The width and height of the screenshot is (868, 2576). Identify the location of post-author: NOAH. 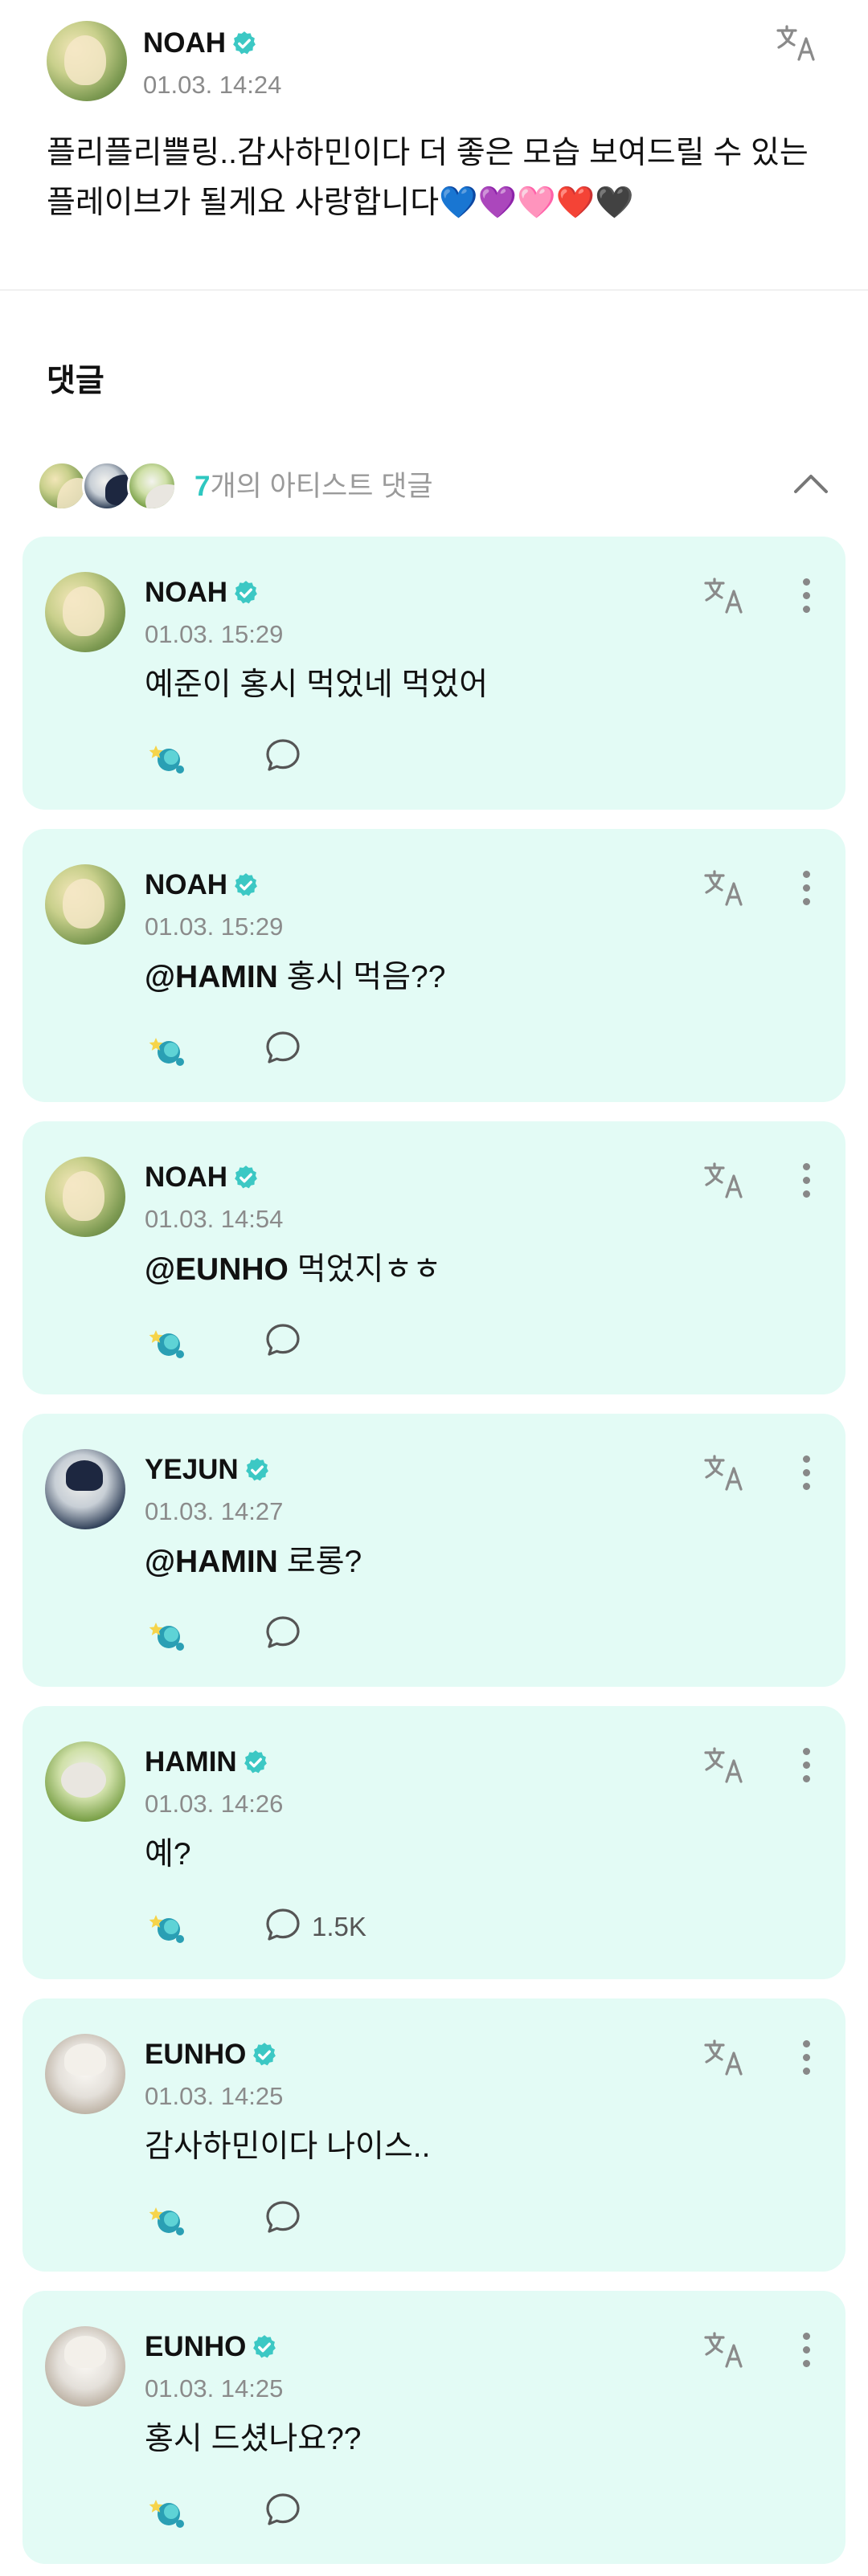
(200, 43).